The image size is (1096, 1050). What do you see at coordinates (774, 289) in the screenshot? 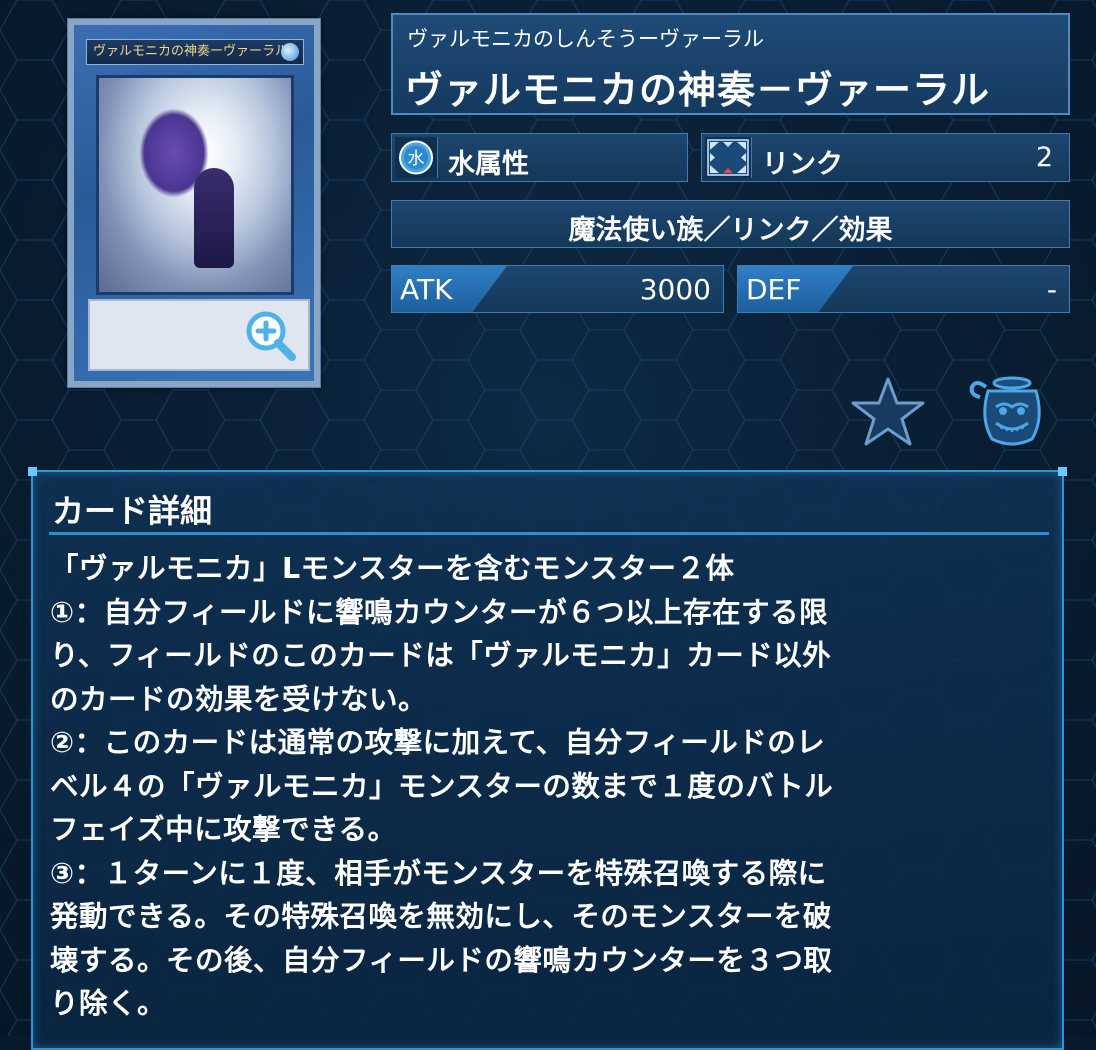
I see `def-label: DEF` at bounding box center [774, 289].